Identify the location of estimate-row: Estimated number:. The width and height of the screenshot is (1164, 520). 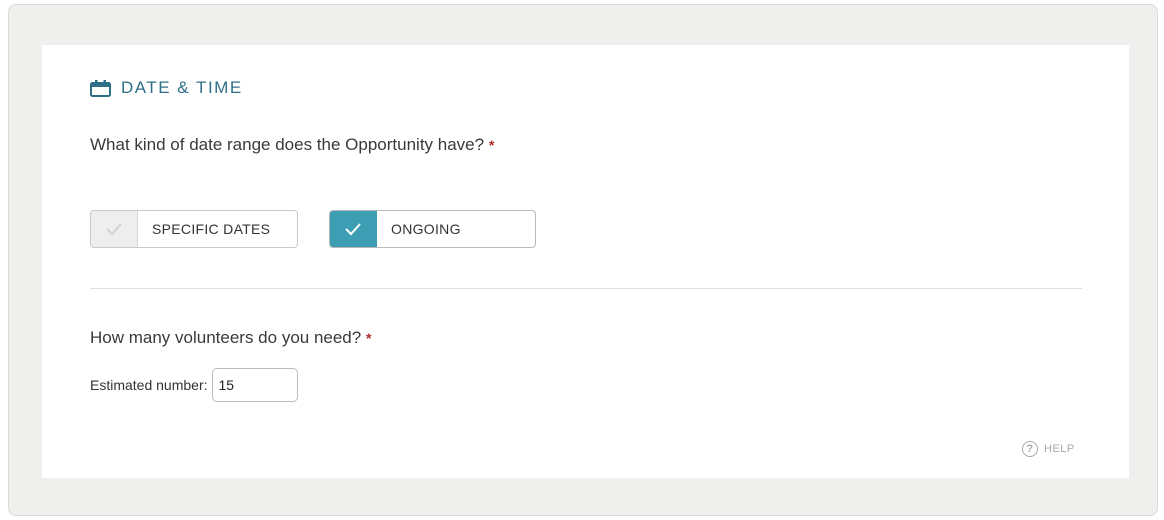
(194, 385).